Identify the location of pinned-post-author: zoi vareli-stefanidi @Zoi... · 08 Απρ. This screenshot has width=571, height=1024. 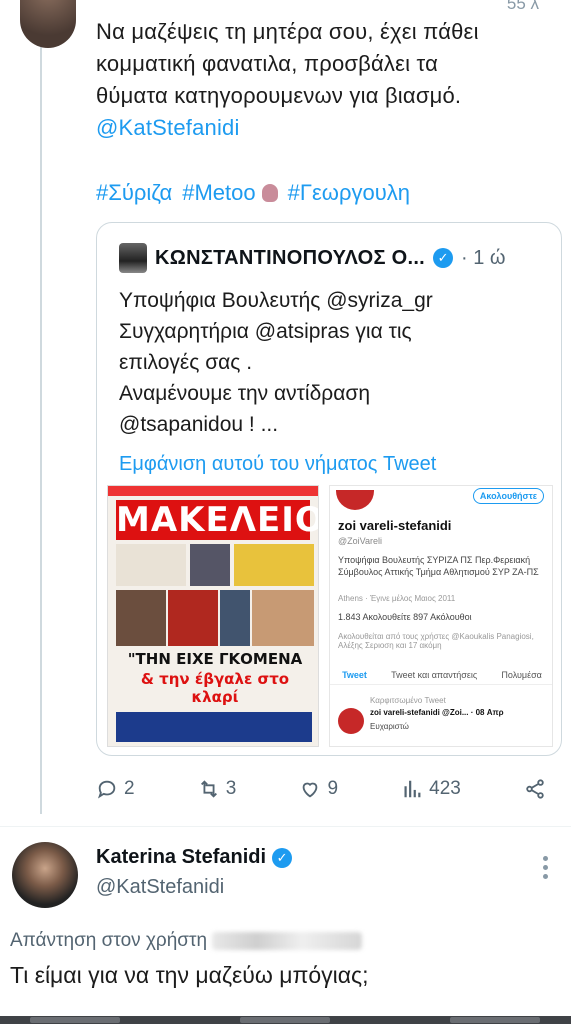
(437, 712).